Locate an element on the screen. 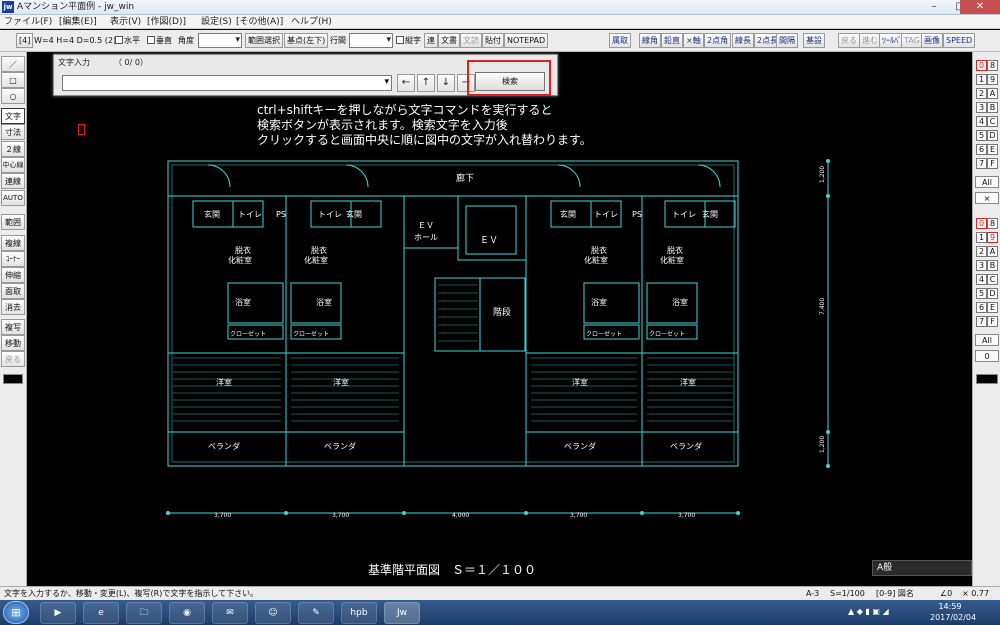  tool-base-setting: 基設 is located at coordinates (814, 40).